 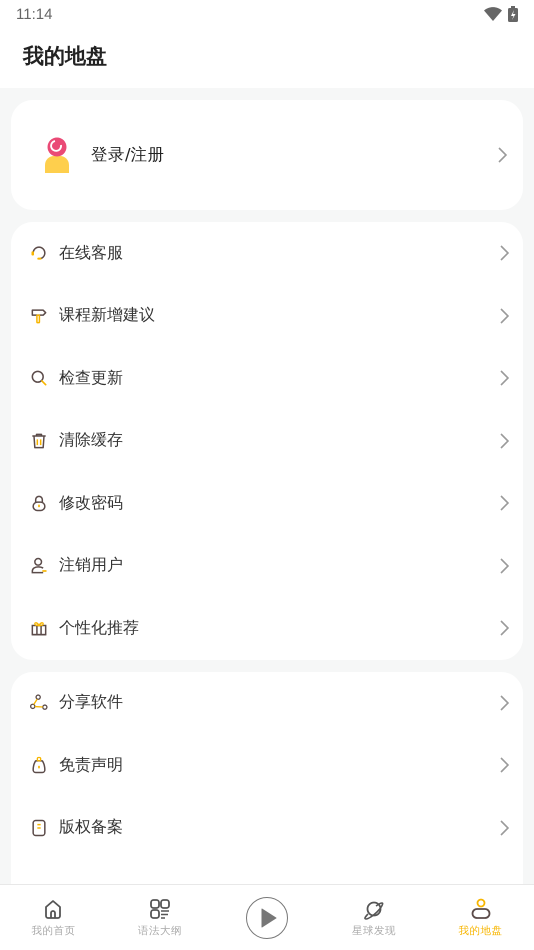 I want to click on wifi-icon, so click(x=493, y=14).